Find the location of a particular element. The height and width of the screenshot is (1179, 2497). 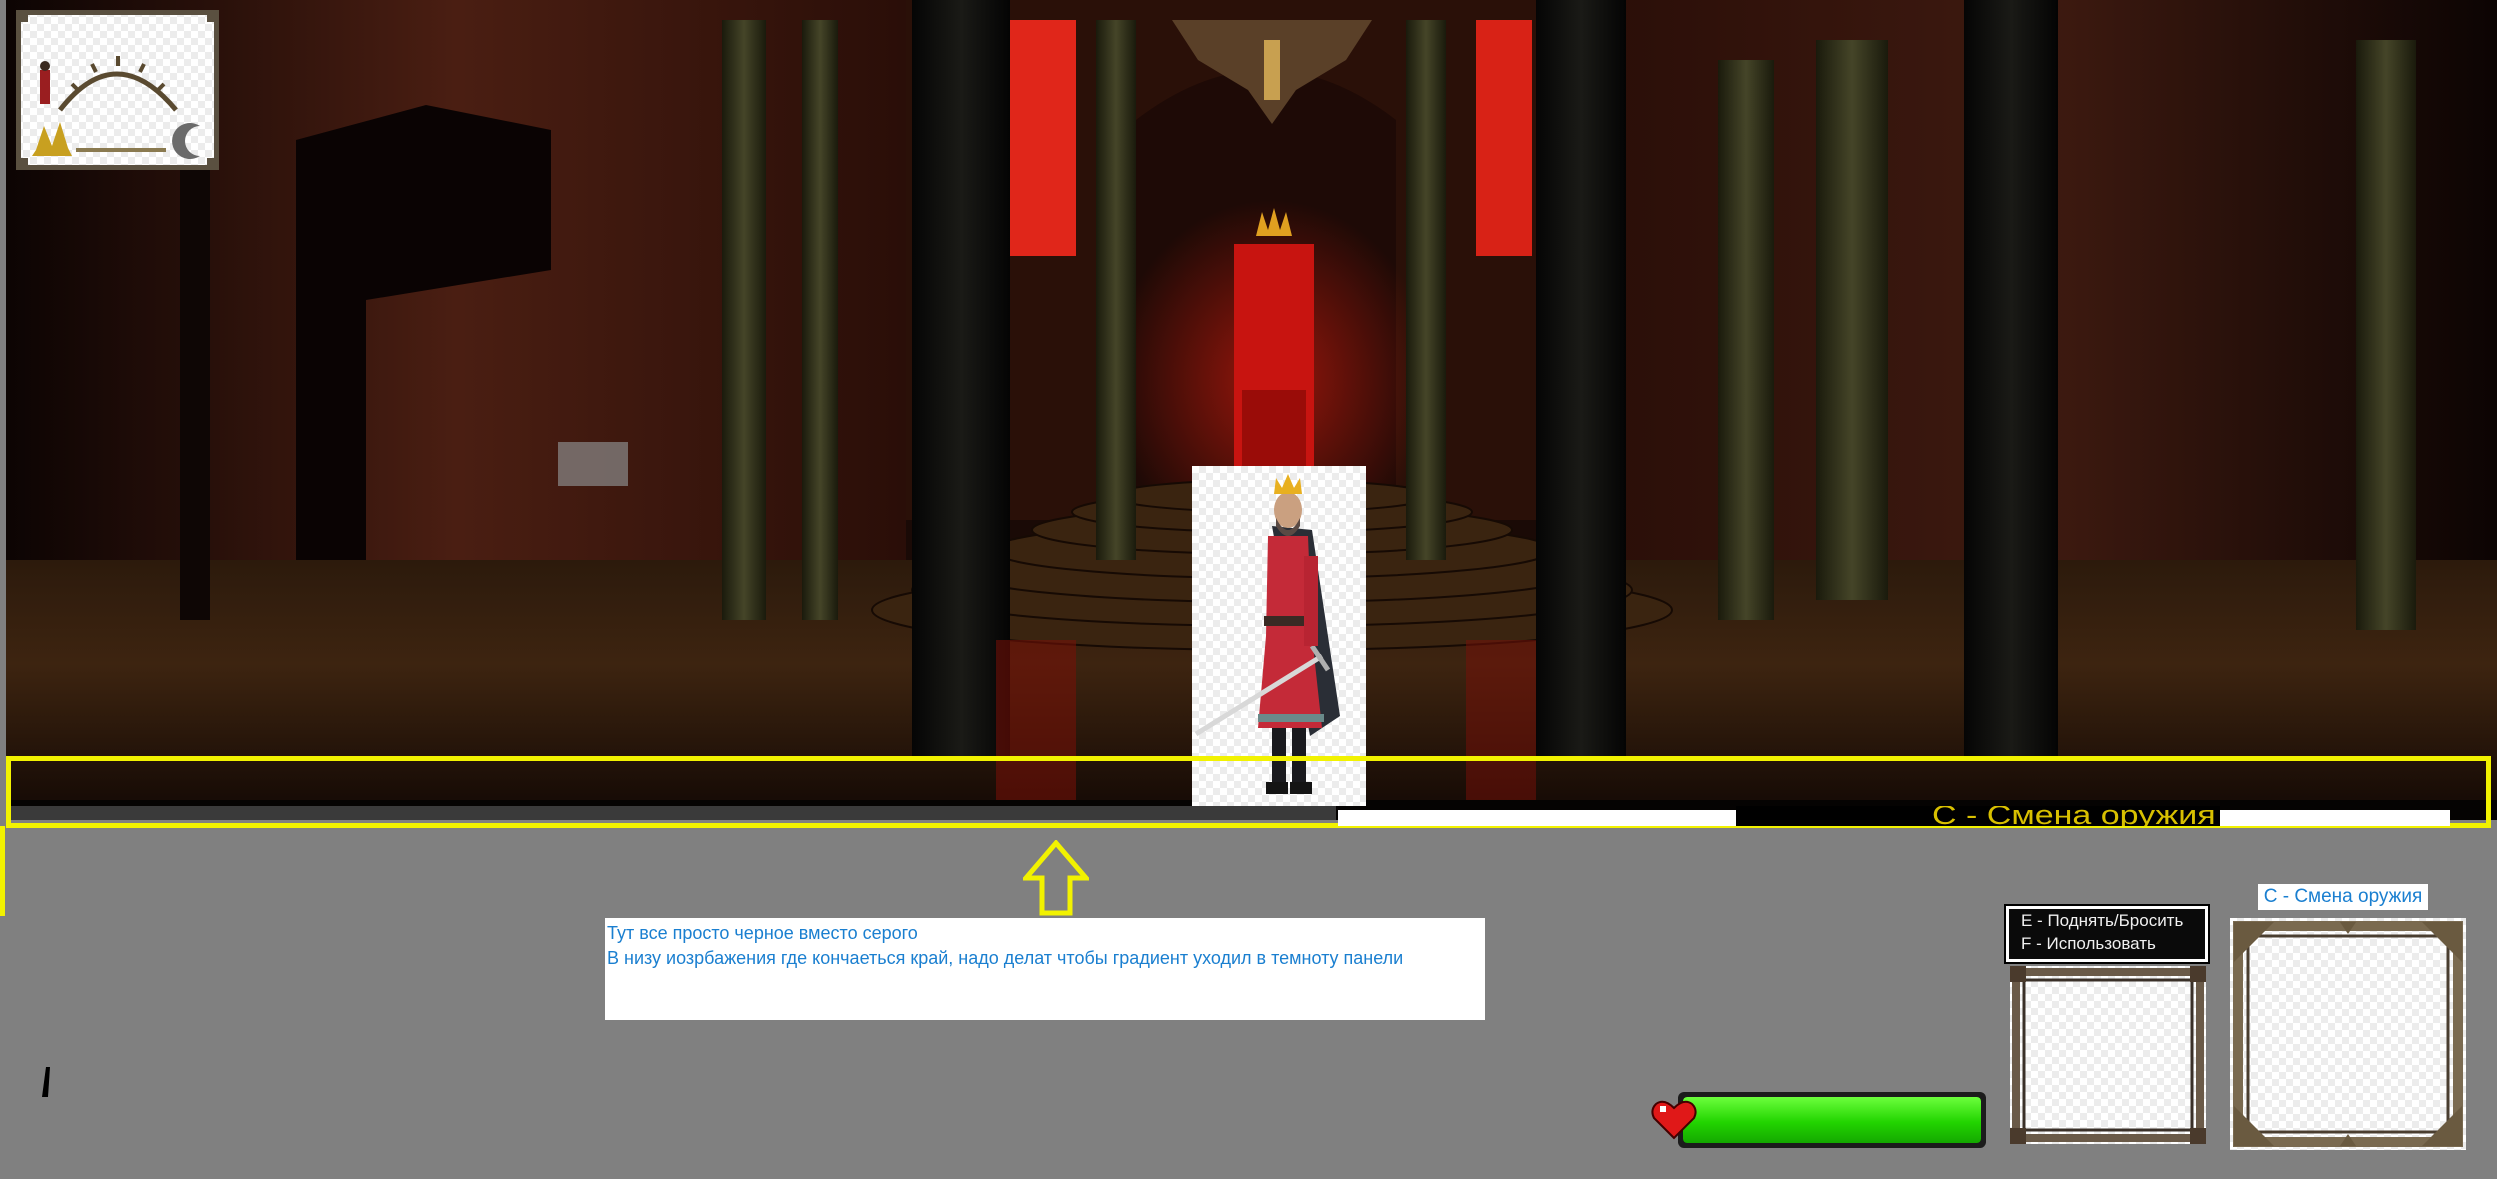

marker-glyph is located at coordinates (46, 1082).